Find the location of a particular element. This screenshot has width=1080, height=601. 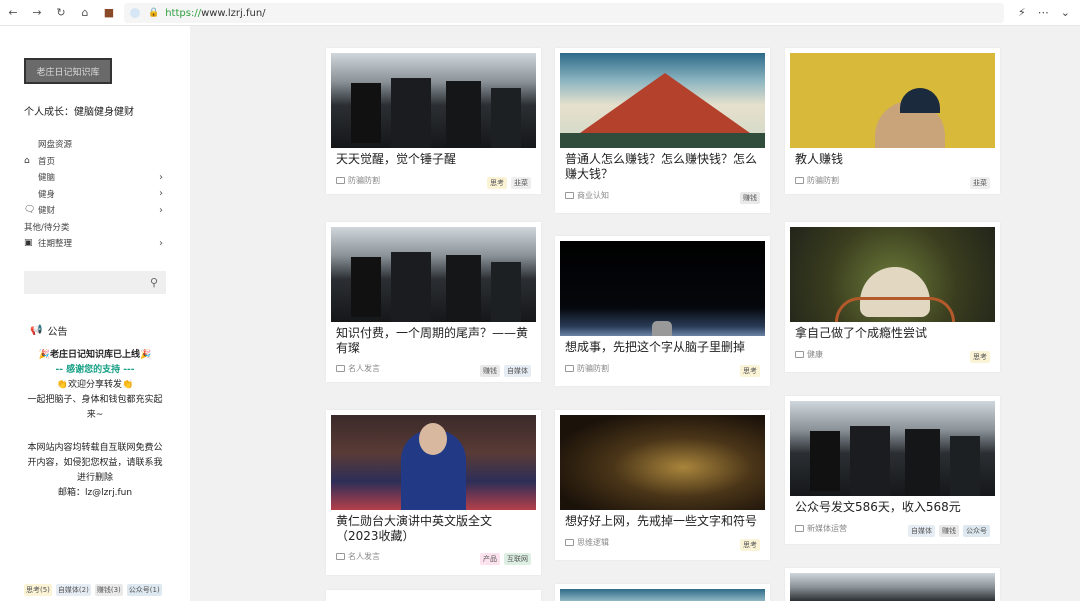

more-icon: ⋯ is located at coordinates (1043, 12).